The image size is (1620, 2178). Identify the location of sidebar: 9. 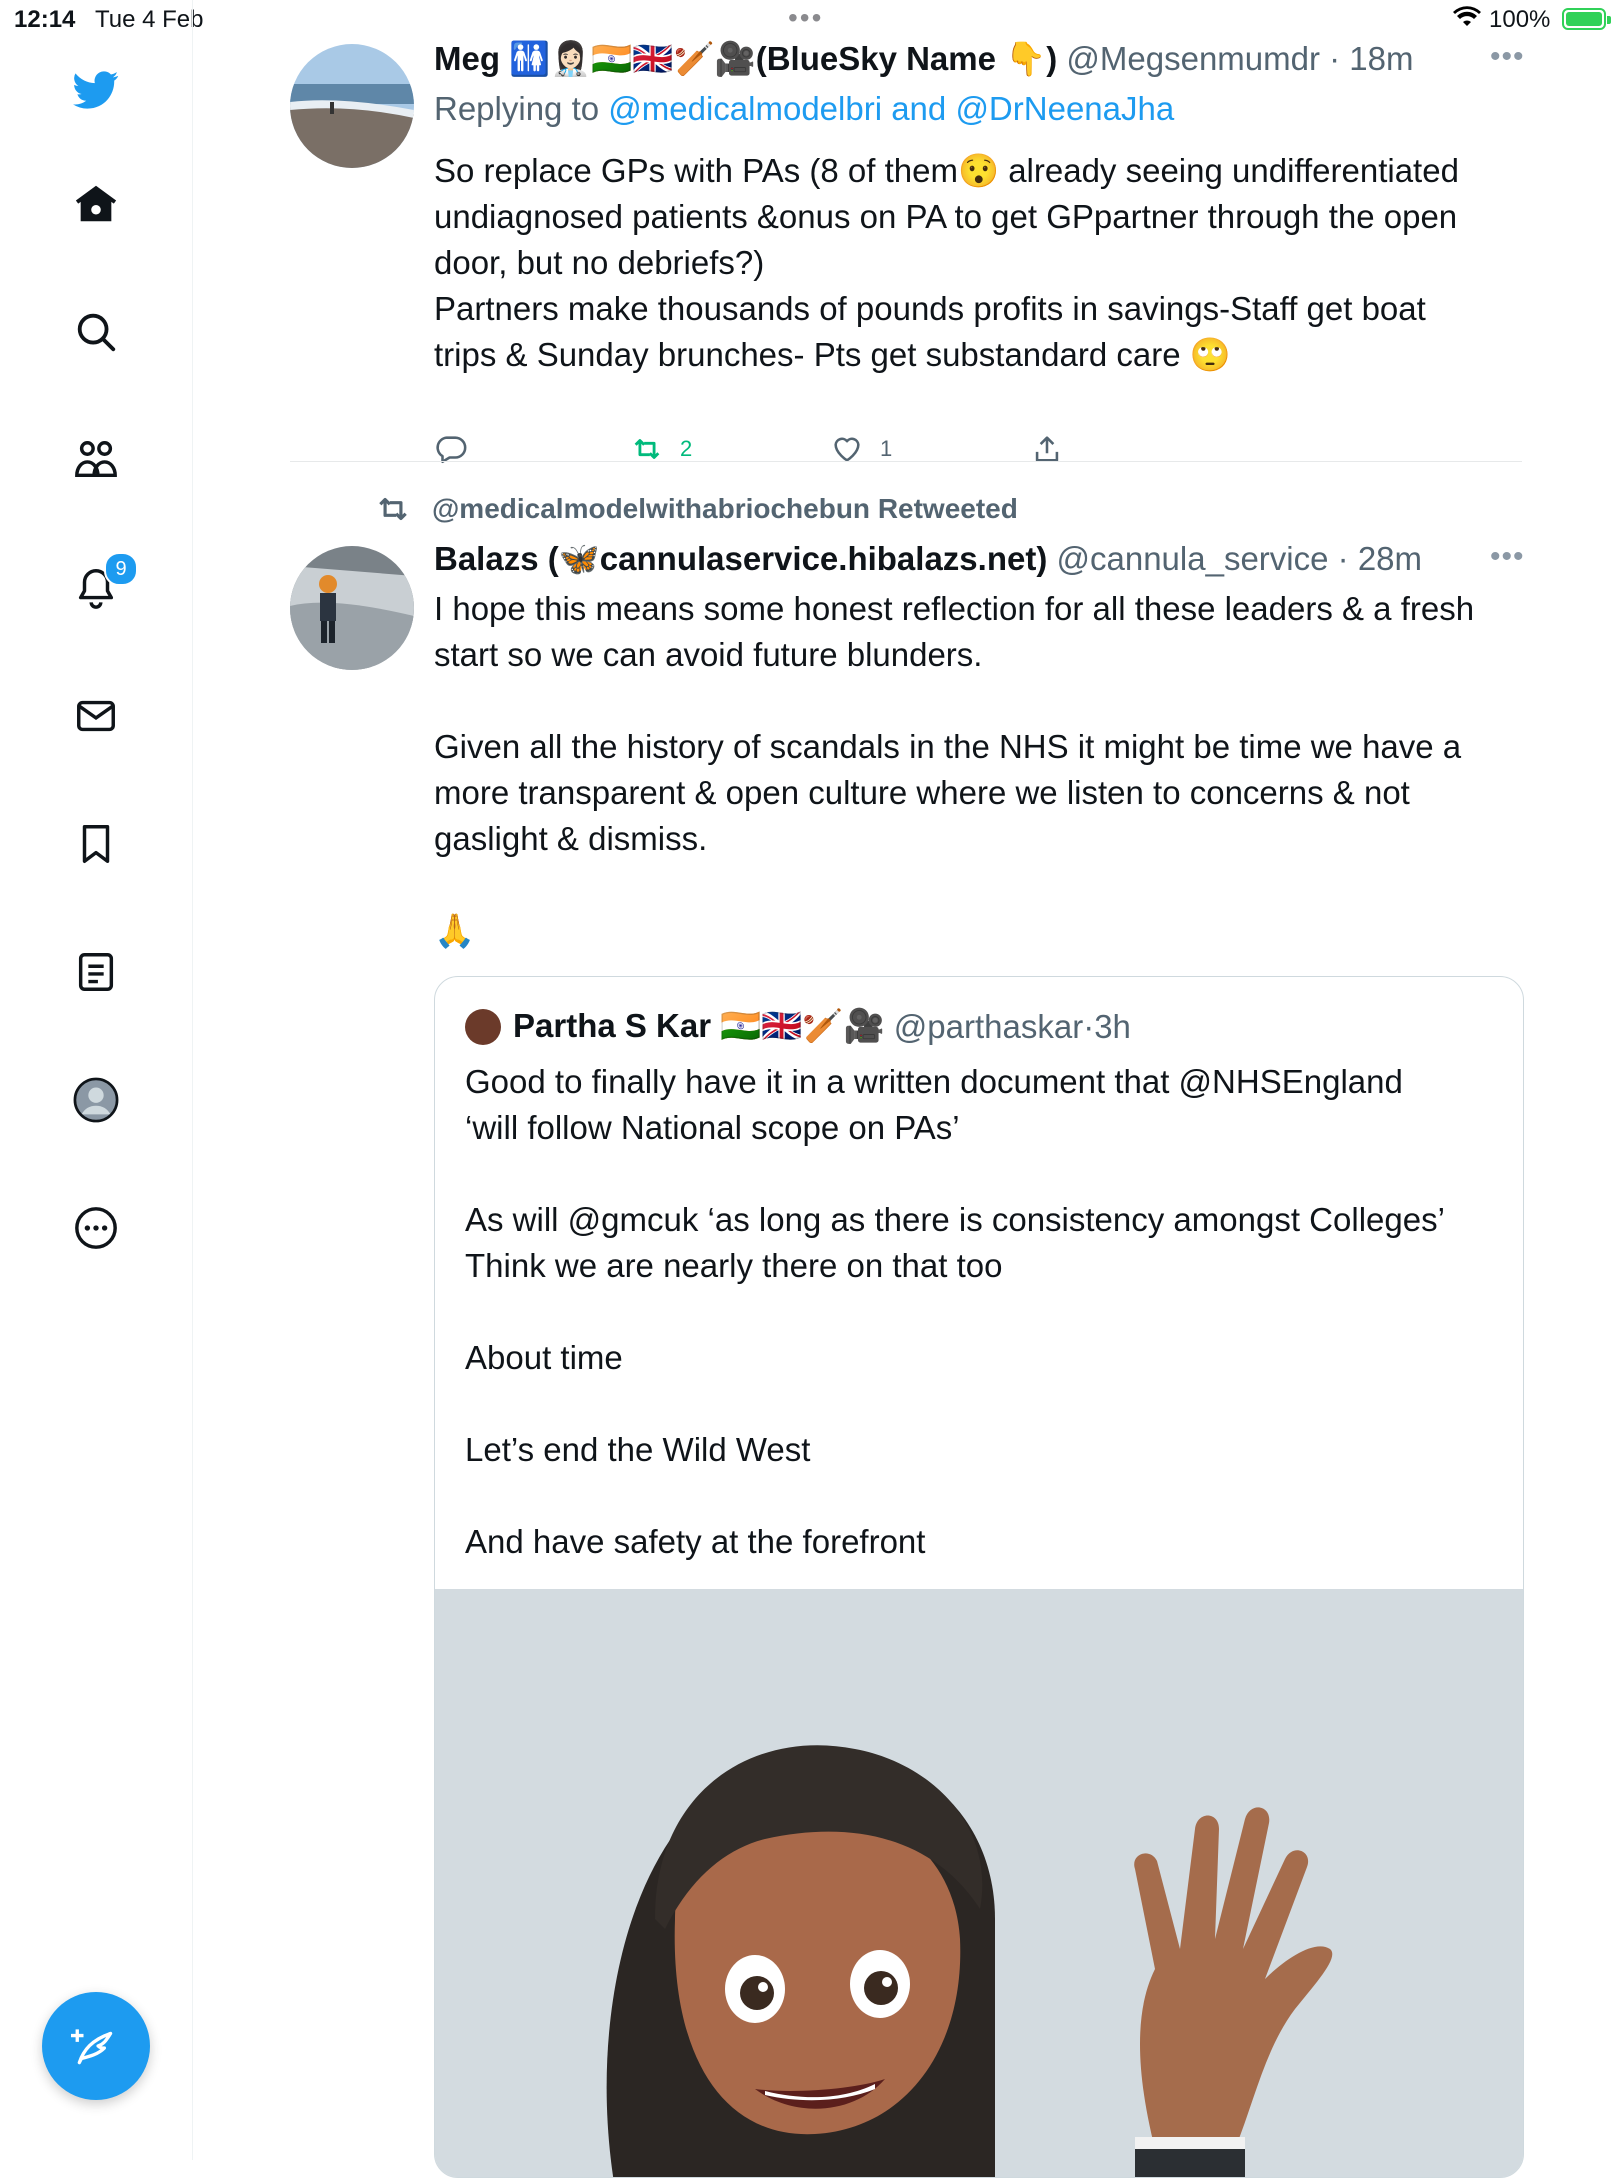
(96, 1080).